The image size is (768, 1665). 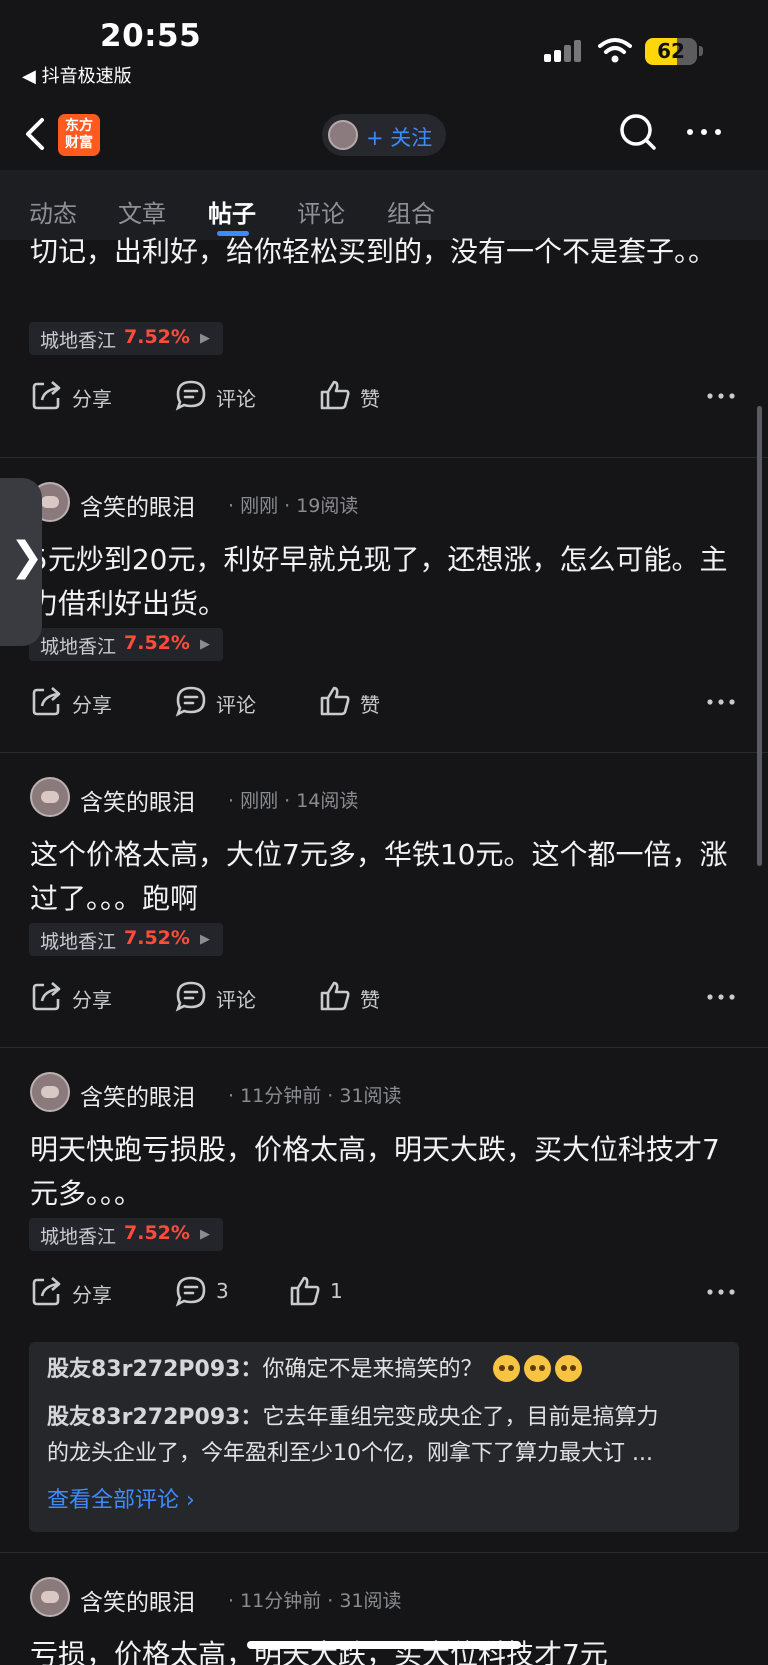 What do you see at coordinates (321, 211) in the screenshot?
I see `tab-comments: 评论` at bounding box center [321, 211].